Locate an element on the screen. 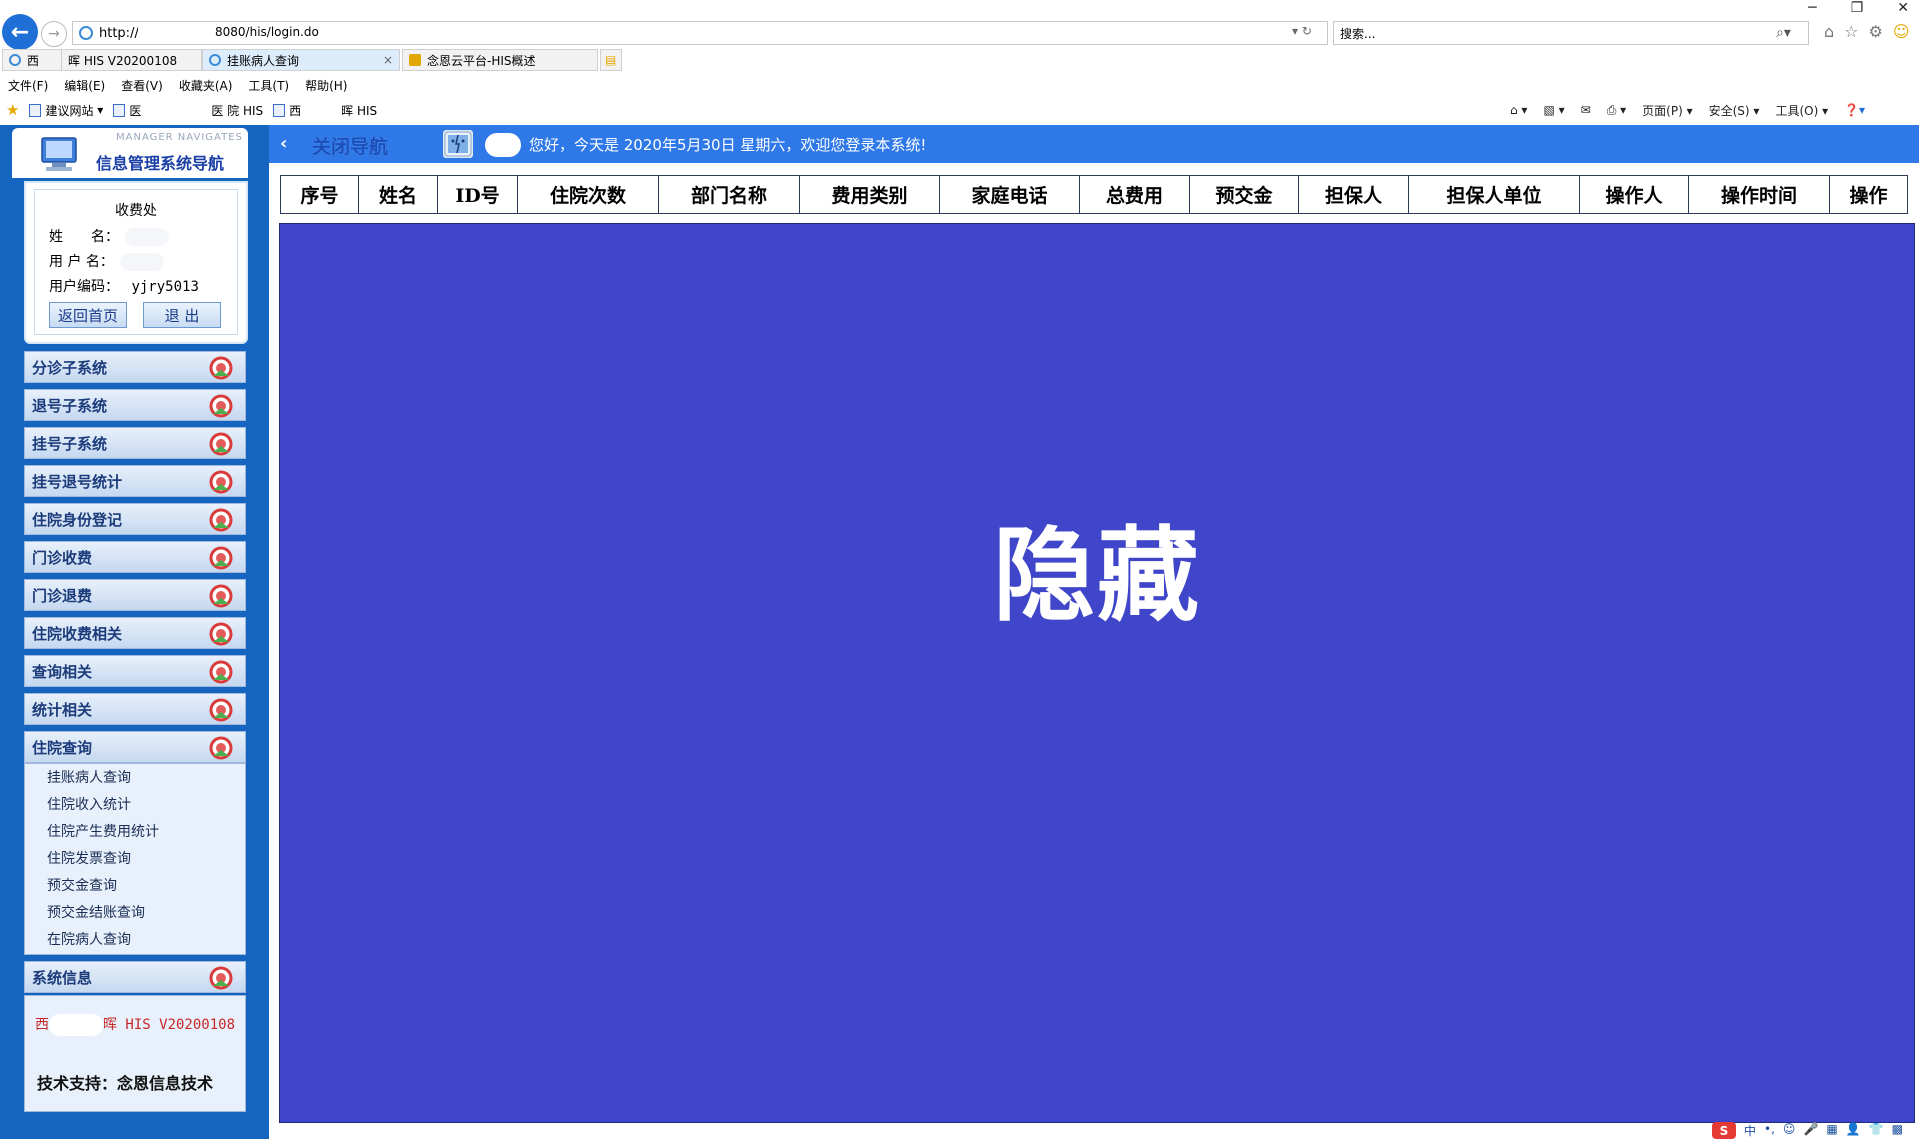 Image resolution: width=1919 pixels, height=1139 pixels. favorites-star-icon: ☆ is located at coordinates (1851, 31).